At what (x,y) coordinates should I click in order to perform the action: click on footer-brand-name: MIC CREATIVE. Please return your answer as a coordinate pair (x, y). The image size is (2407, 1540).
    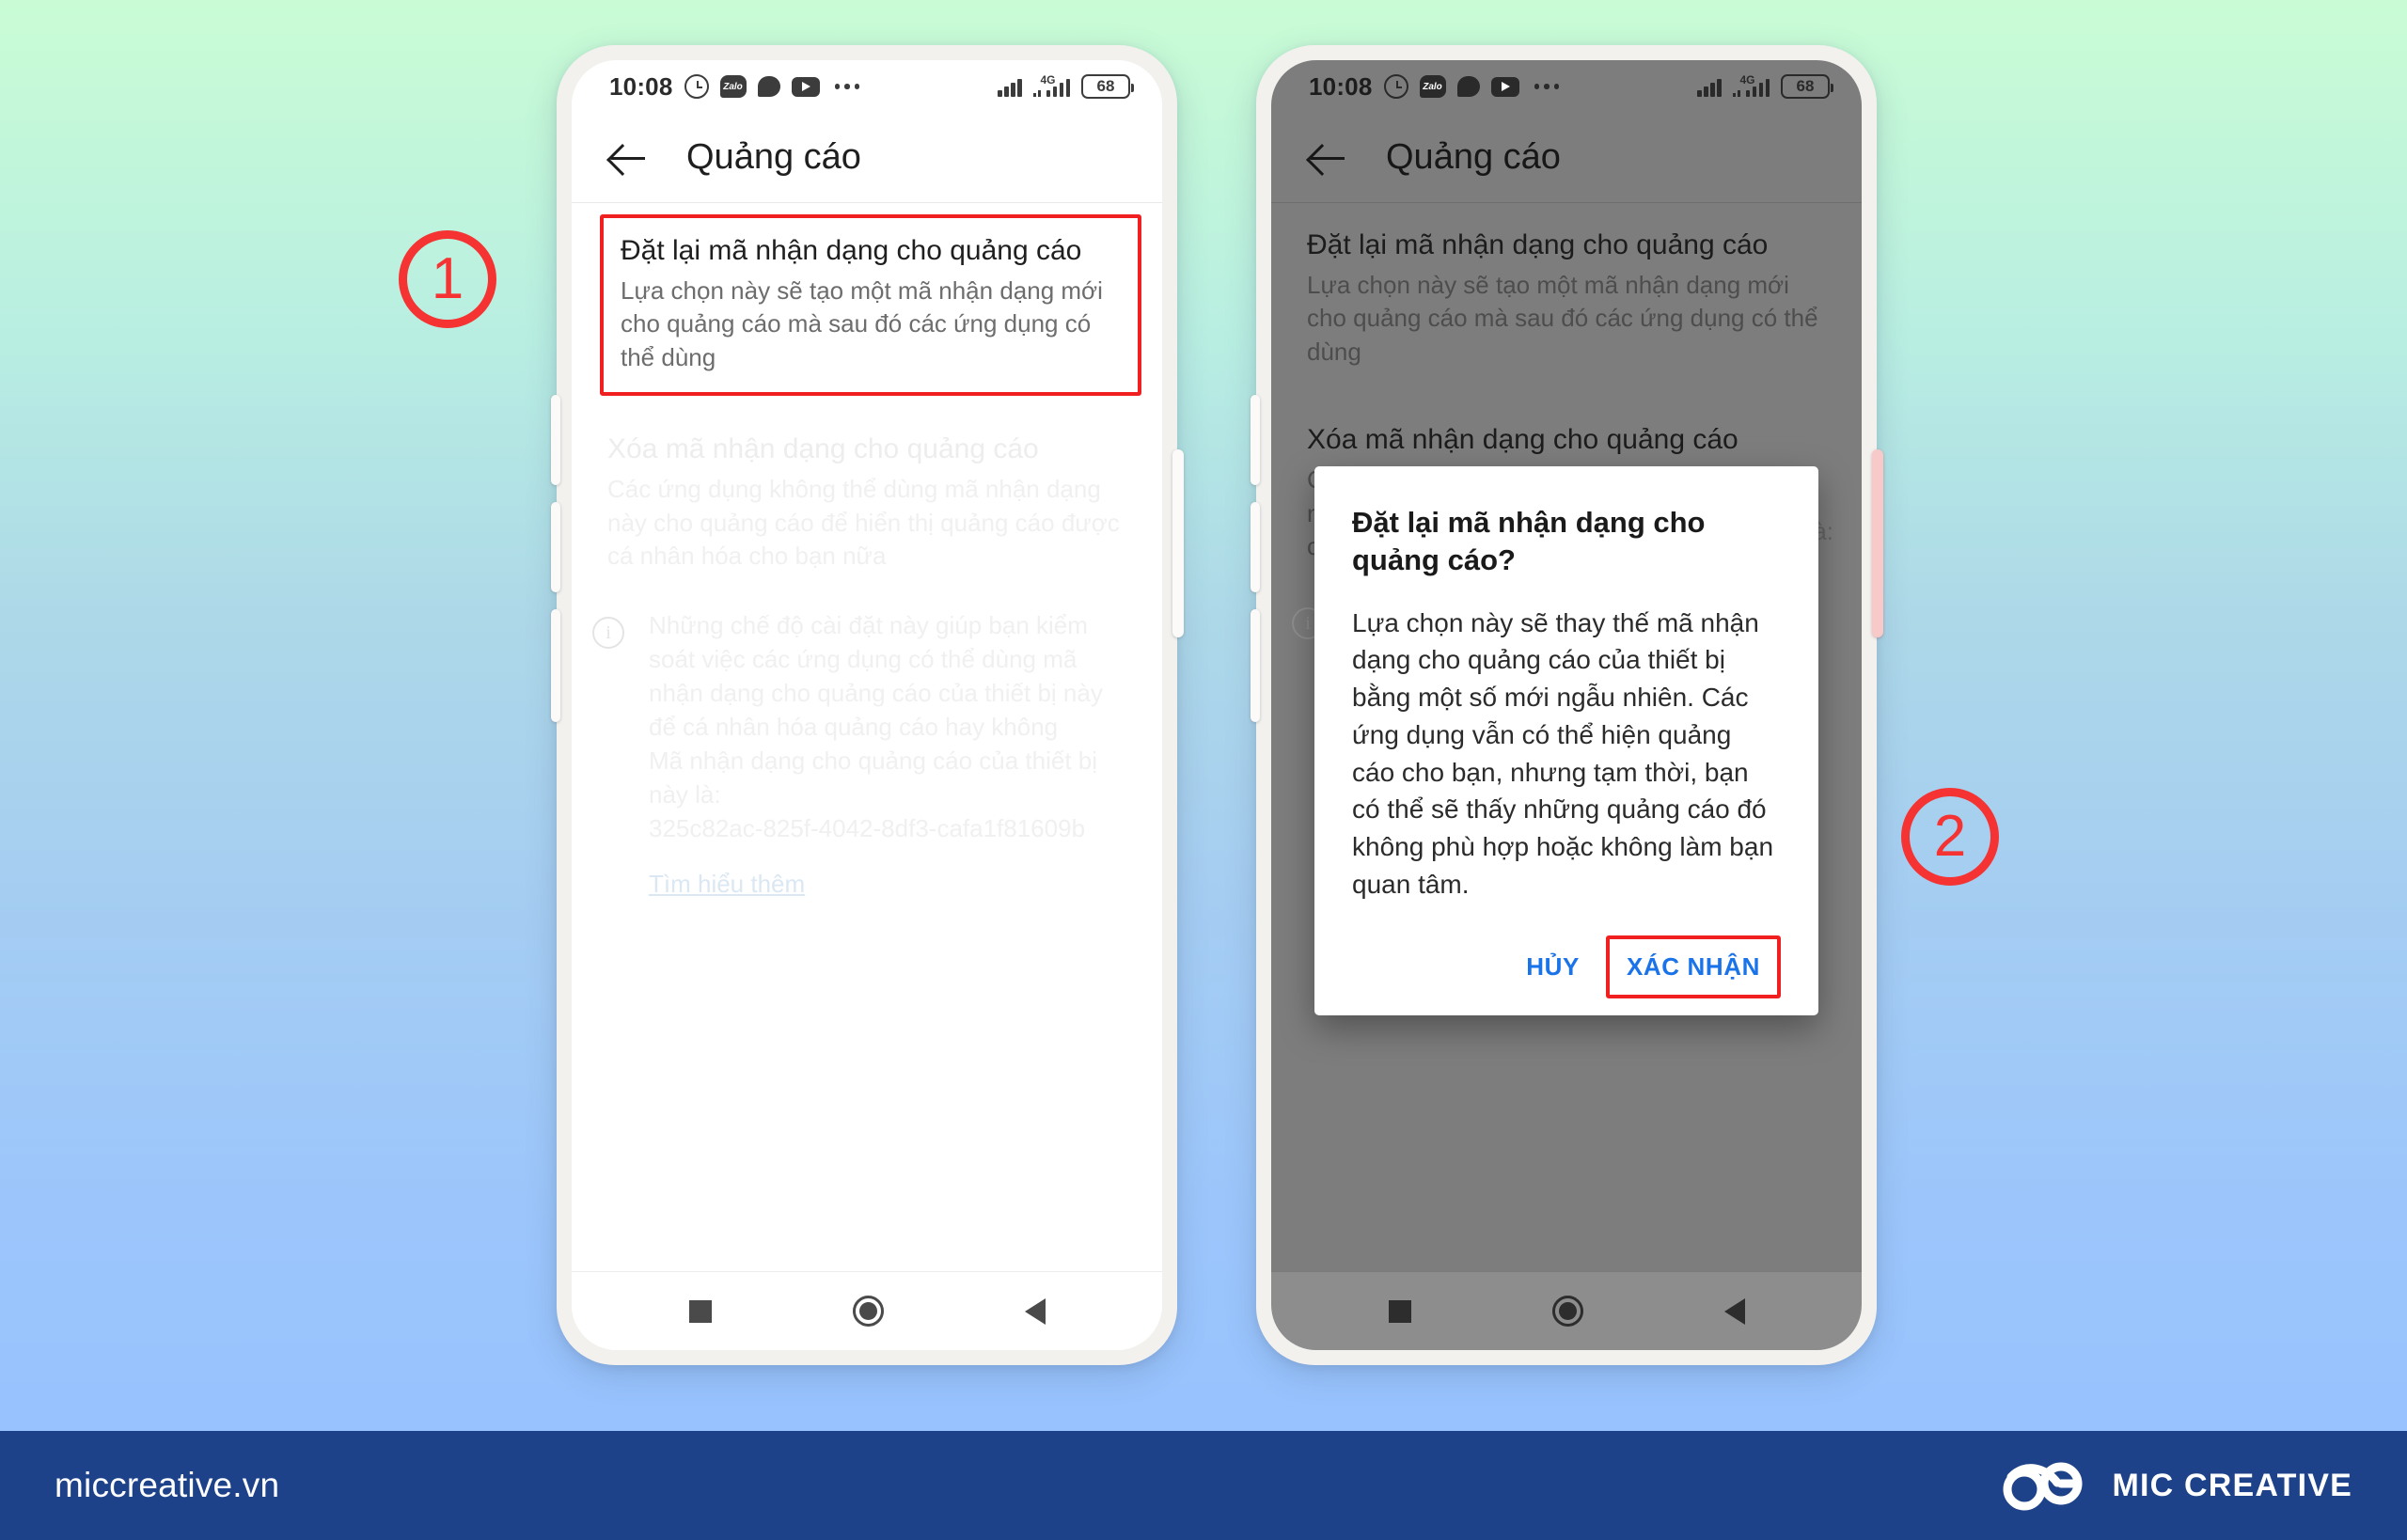
    Looking at the image, I should click on (2232, 1485).